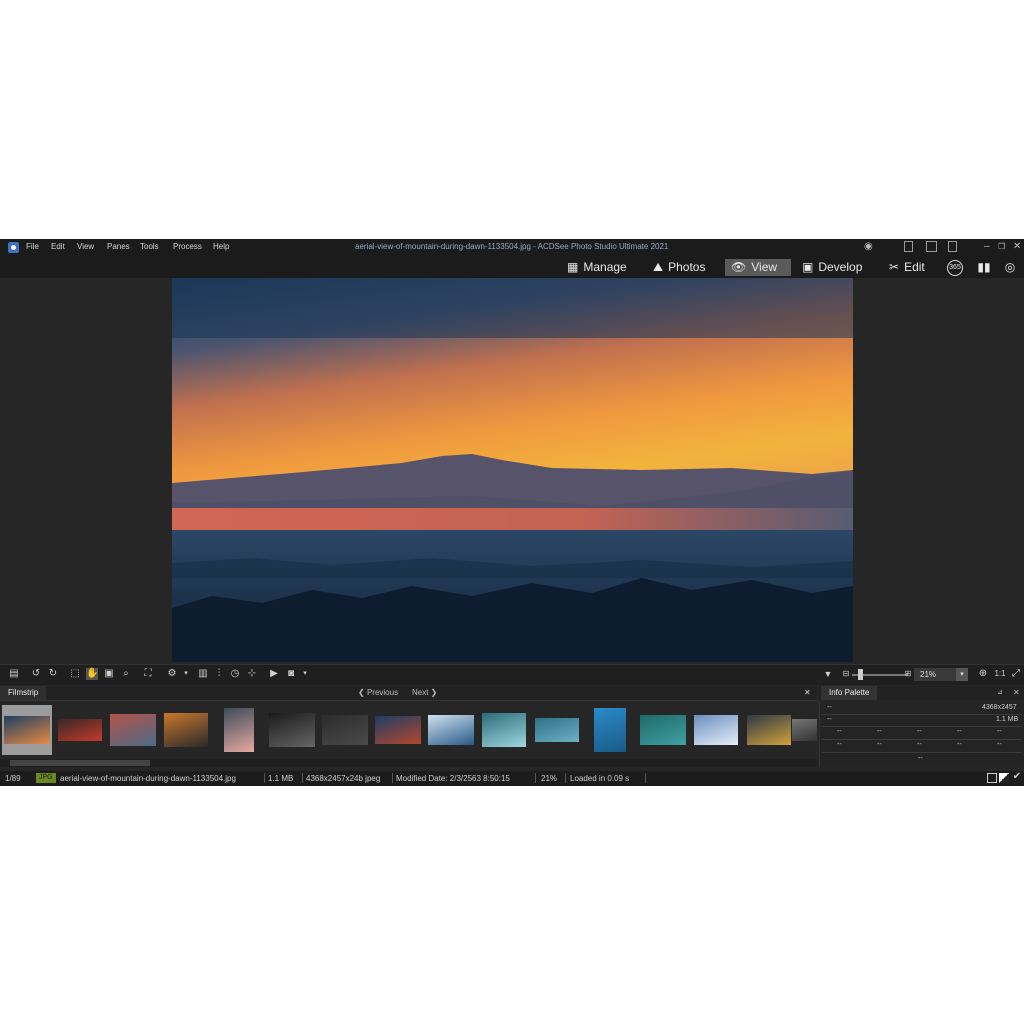  What do you see at coordinates (126, 674) in the screenshot?
I see `zoom-tool-icon: ⌕` at bounding box center [126, 674].